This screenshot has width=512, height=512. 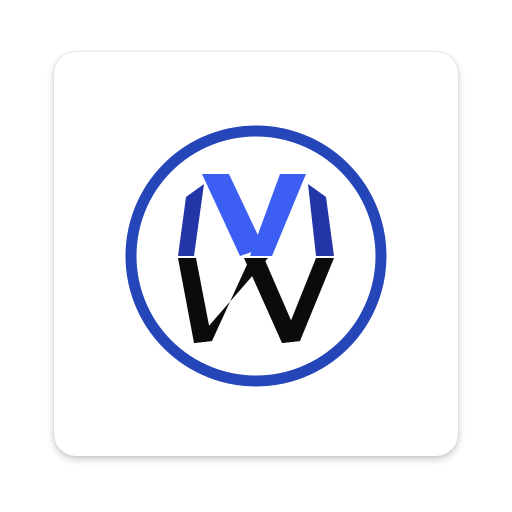 I want to click on logo-upper-right-stroke, so click(x=278, y=215).